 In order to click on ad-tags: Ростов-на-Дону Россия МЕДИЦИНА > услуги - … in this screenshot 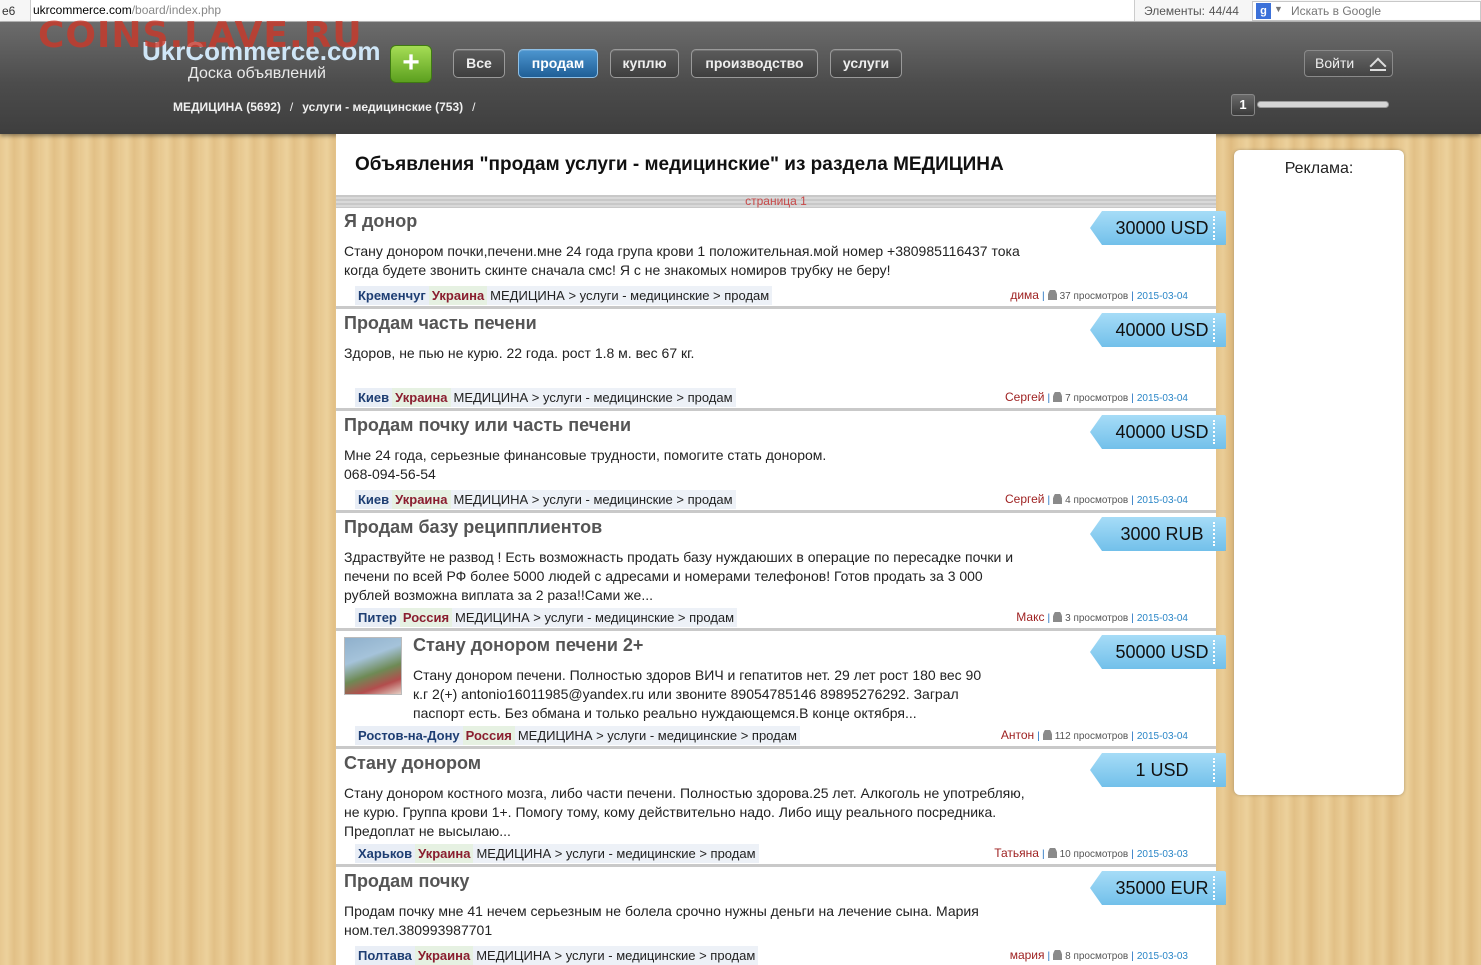, I will do `click(577, 735)`.